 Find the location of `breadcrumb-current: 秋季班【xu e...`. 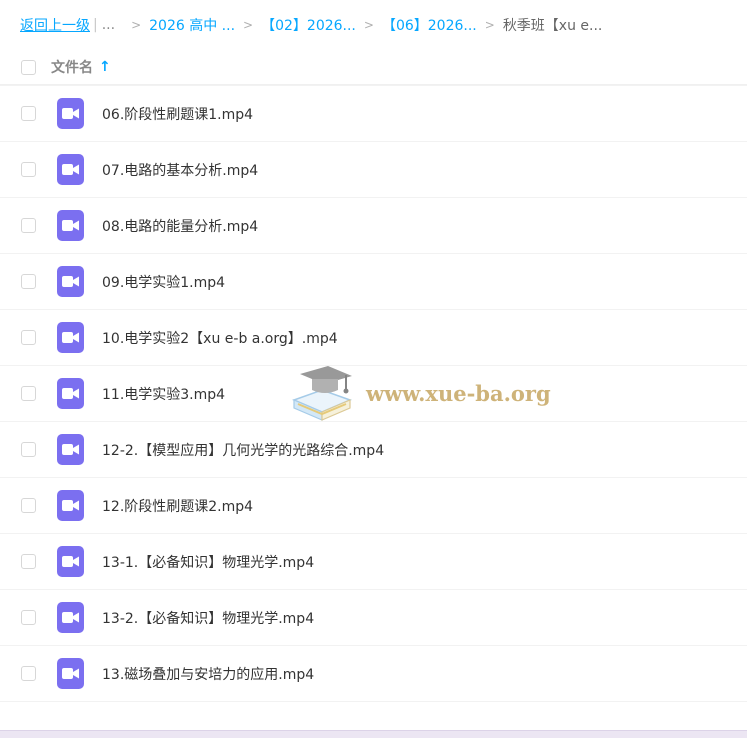

breadcrumb-current: 秋季班【xu e... is located at coordinates (552, 26).